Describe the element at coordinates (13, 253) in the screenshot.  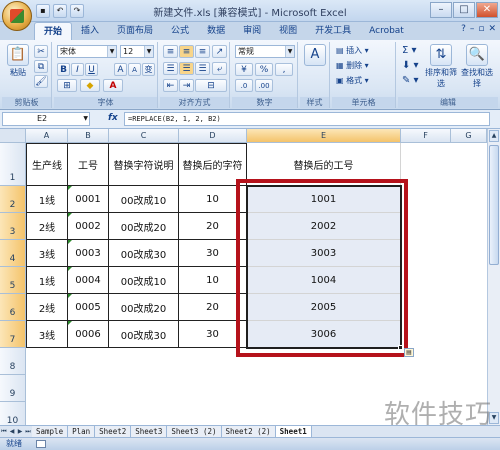
I see `row-header-4: 4` at that location.